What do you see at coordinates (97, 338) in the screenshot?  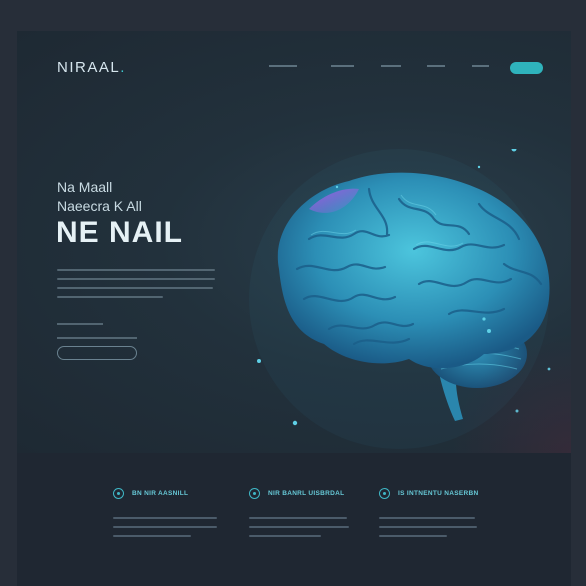 I see `hero-small-text` at bounding box center [97, 338].